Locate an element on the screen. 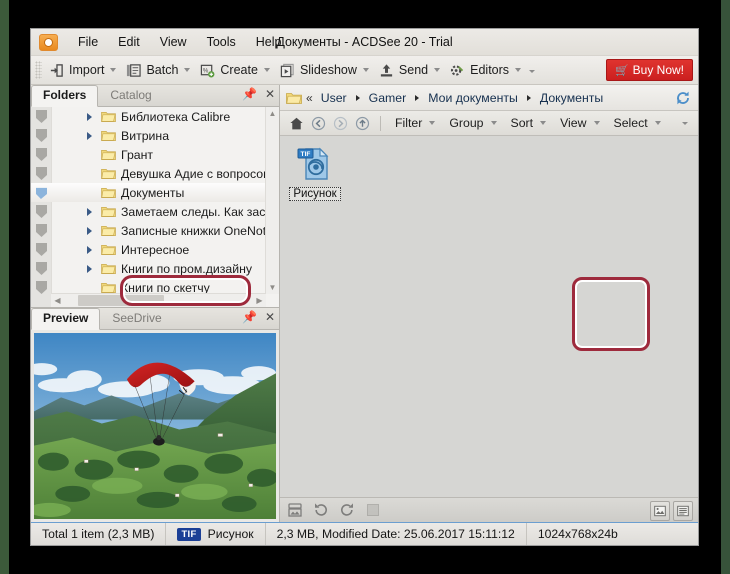  folder-tree-horizontal-scrollbar: ◀ ▶ is located at coordinates (158, 300).